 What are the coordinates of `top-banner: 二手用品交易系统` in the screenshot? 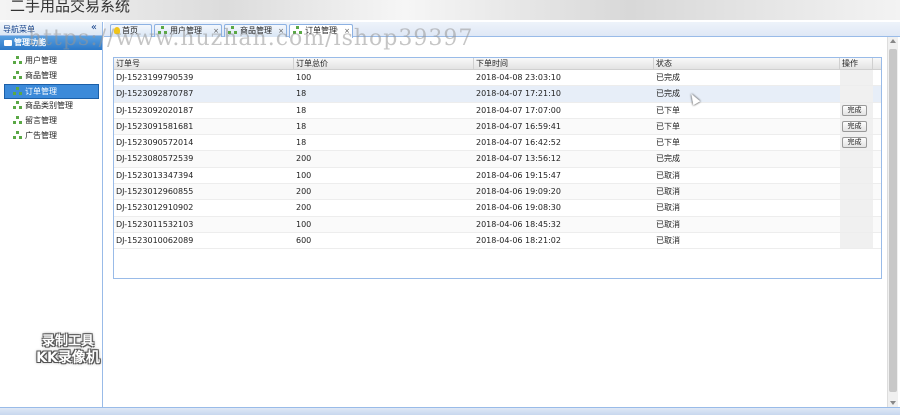 It's located at (450, 10).